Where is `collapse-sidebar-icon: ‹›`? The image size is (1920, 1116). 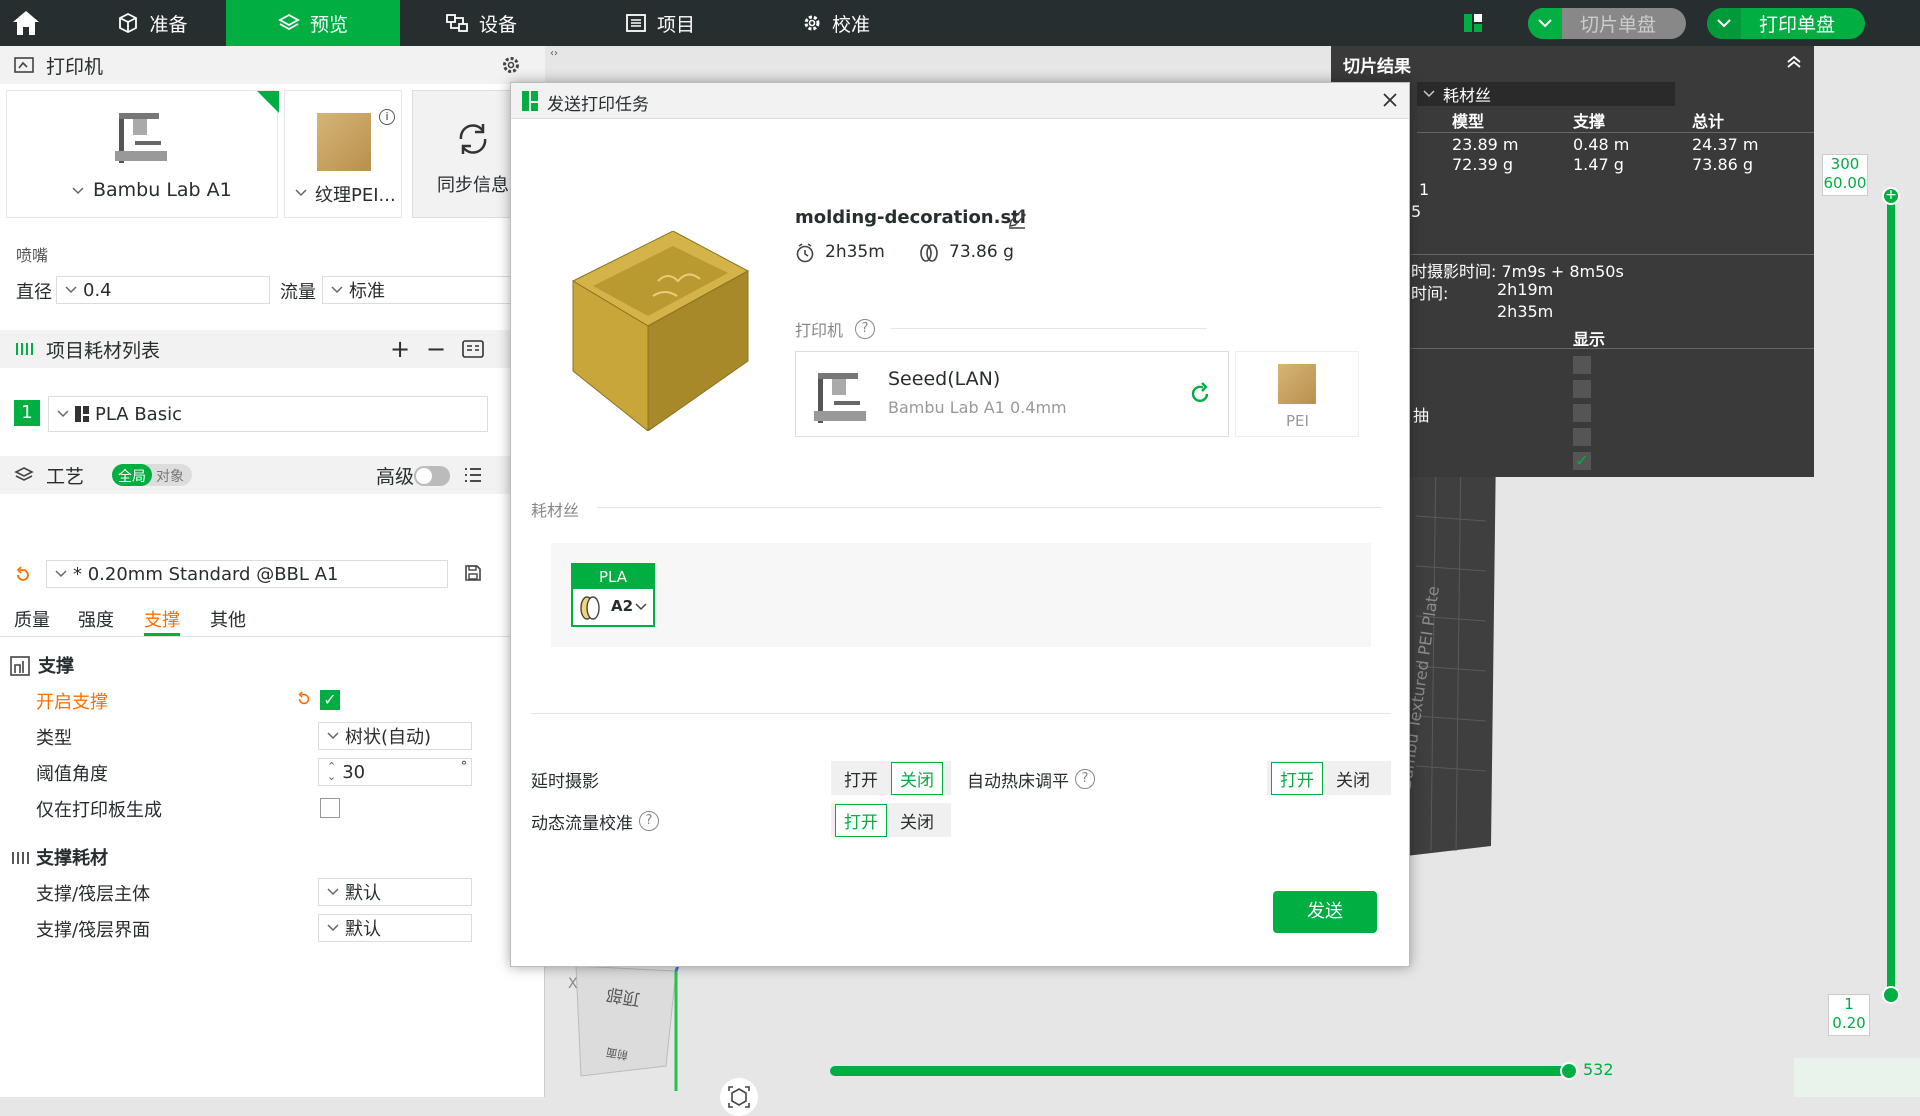 collapse-sidebar-icon: ‹› is located at coordinates (556, 54).